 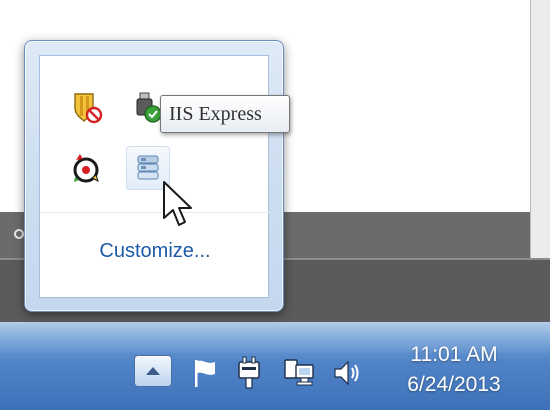 What do you see at coordinates (347, 373) in the screenshot?
I see `volume-icon` at bounding box center [347, 373].